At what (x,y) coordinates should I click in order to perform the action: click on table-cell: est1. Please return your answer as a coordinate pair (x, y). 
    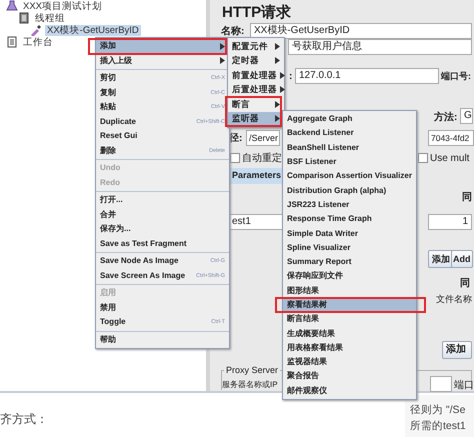
    Looking at the image, I should click on (255, 222).